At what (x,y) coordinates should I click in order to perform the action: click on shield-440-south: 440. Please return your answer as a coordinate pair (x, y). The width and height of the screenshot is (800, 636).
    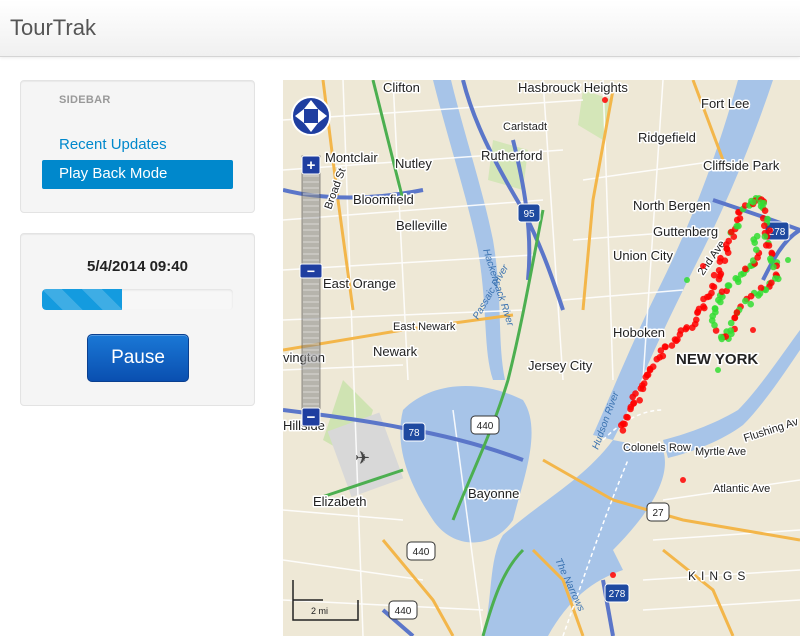
    Looking at the image, I should click on (421, 551).